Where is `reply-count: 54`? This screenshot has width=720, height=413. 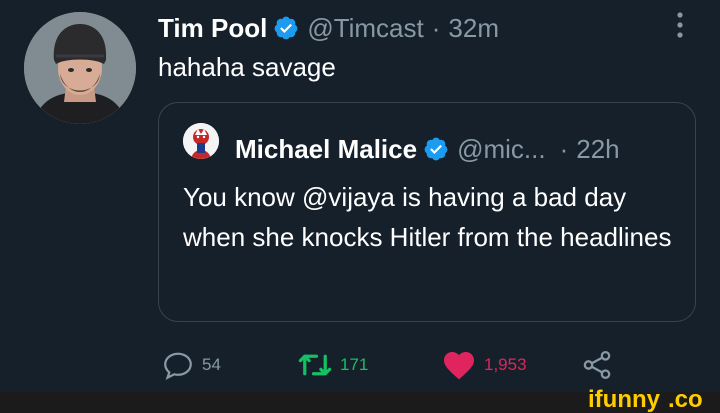
reply-count: 54 is located at coordinates (211, 364).